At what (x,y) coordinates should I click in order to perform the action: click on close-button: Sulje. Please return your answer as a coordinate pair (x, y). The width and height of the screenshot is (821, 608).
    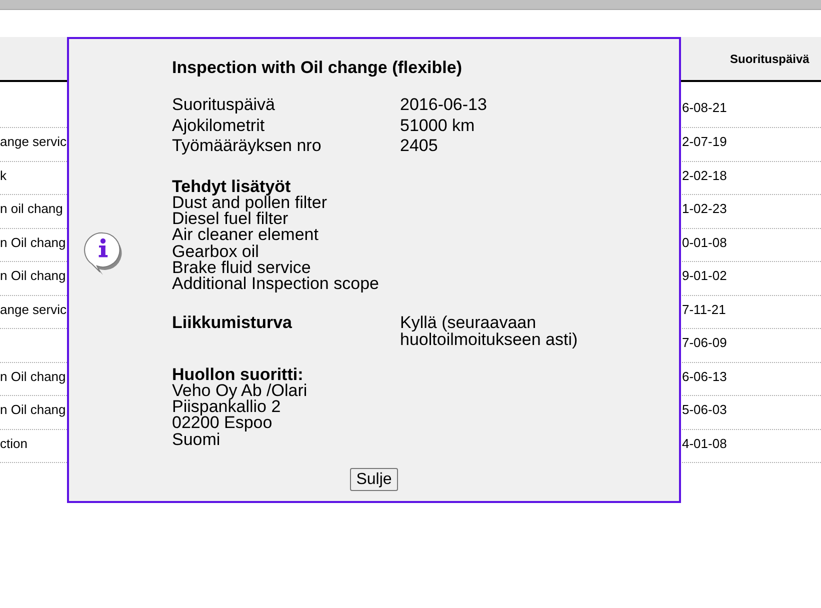
    Looking at the image, I should click on (374, 480).